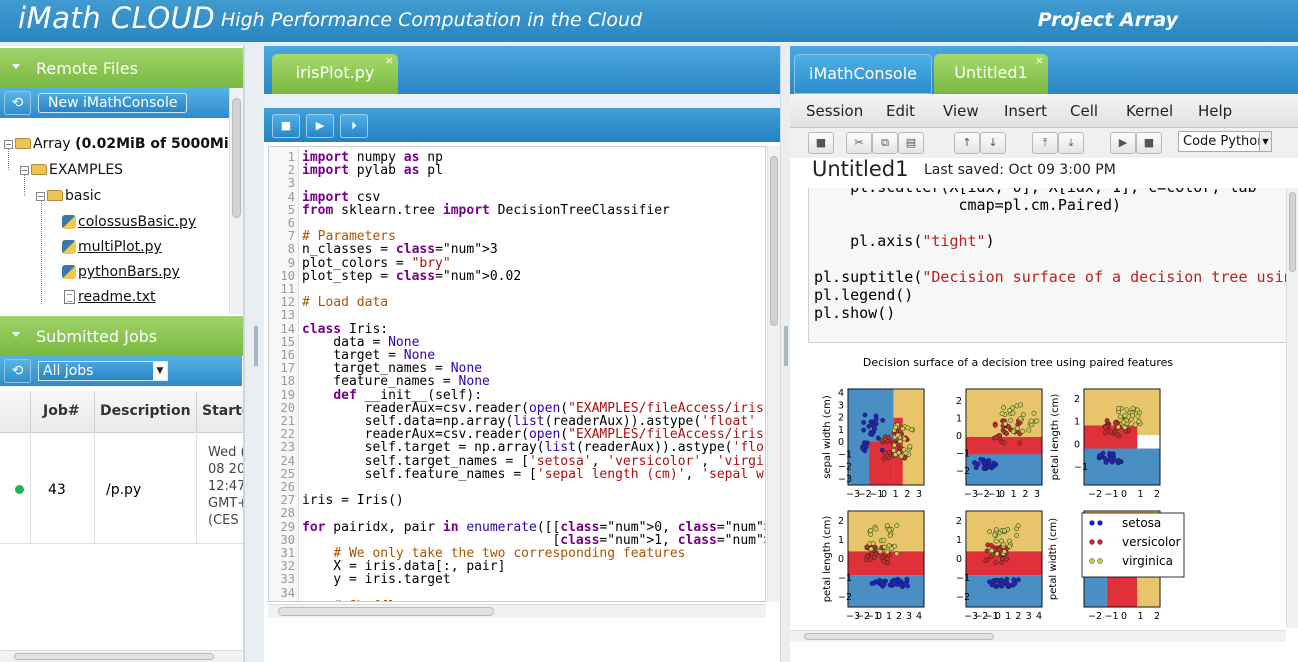 The image size is (1298, 662). What do you see at coordinates (145, 411) in the screenshot?
I see `column-header-description: Description` at bounding box center [145, 411].